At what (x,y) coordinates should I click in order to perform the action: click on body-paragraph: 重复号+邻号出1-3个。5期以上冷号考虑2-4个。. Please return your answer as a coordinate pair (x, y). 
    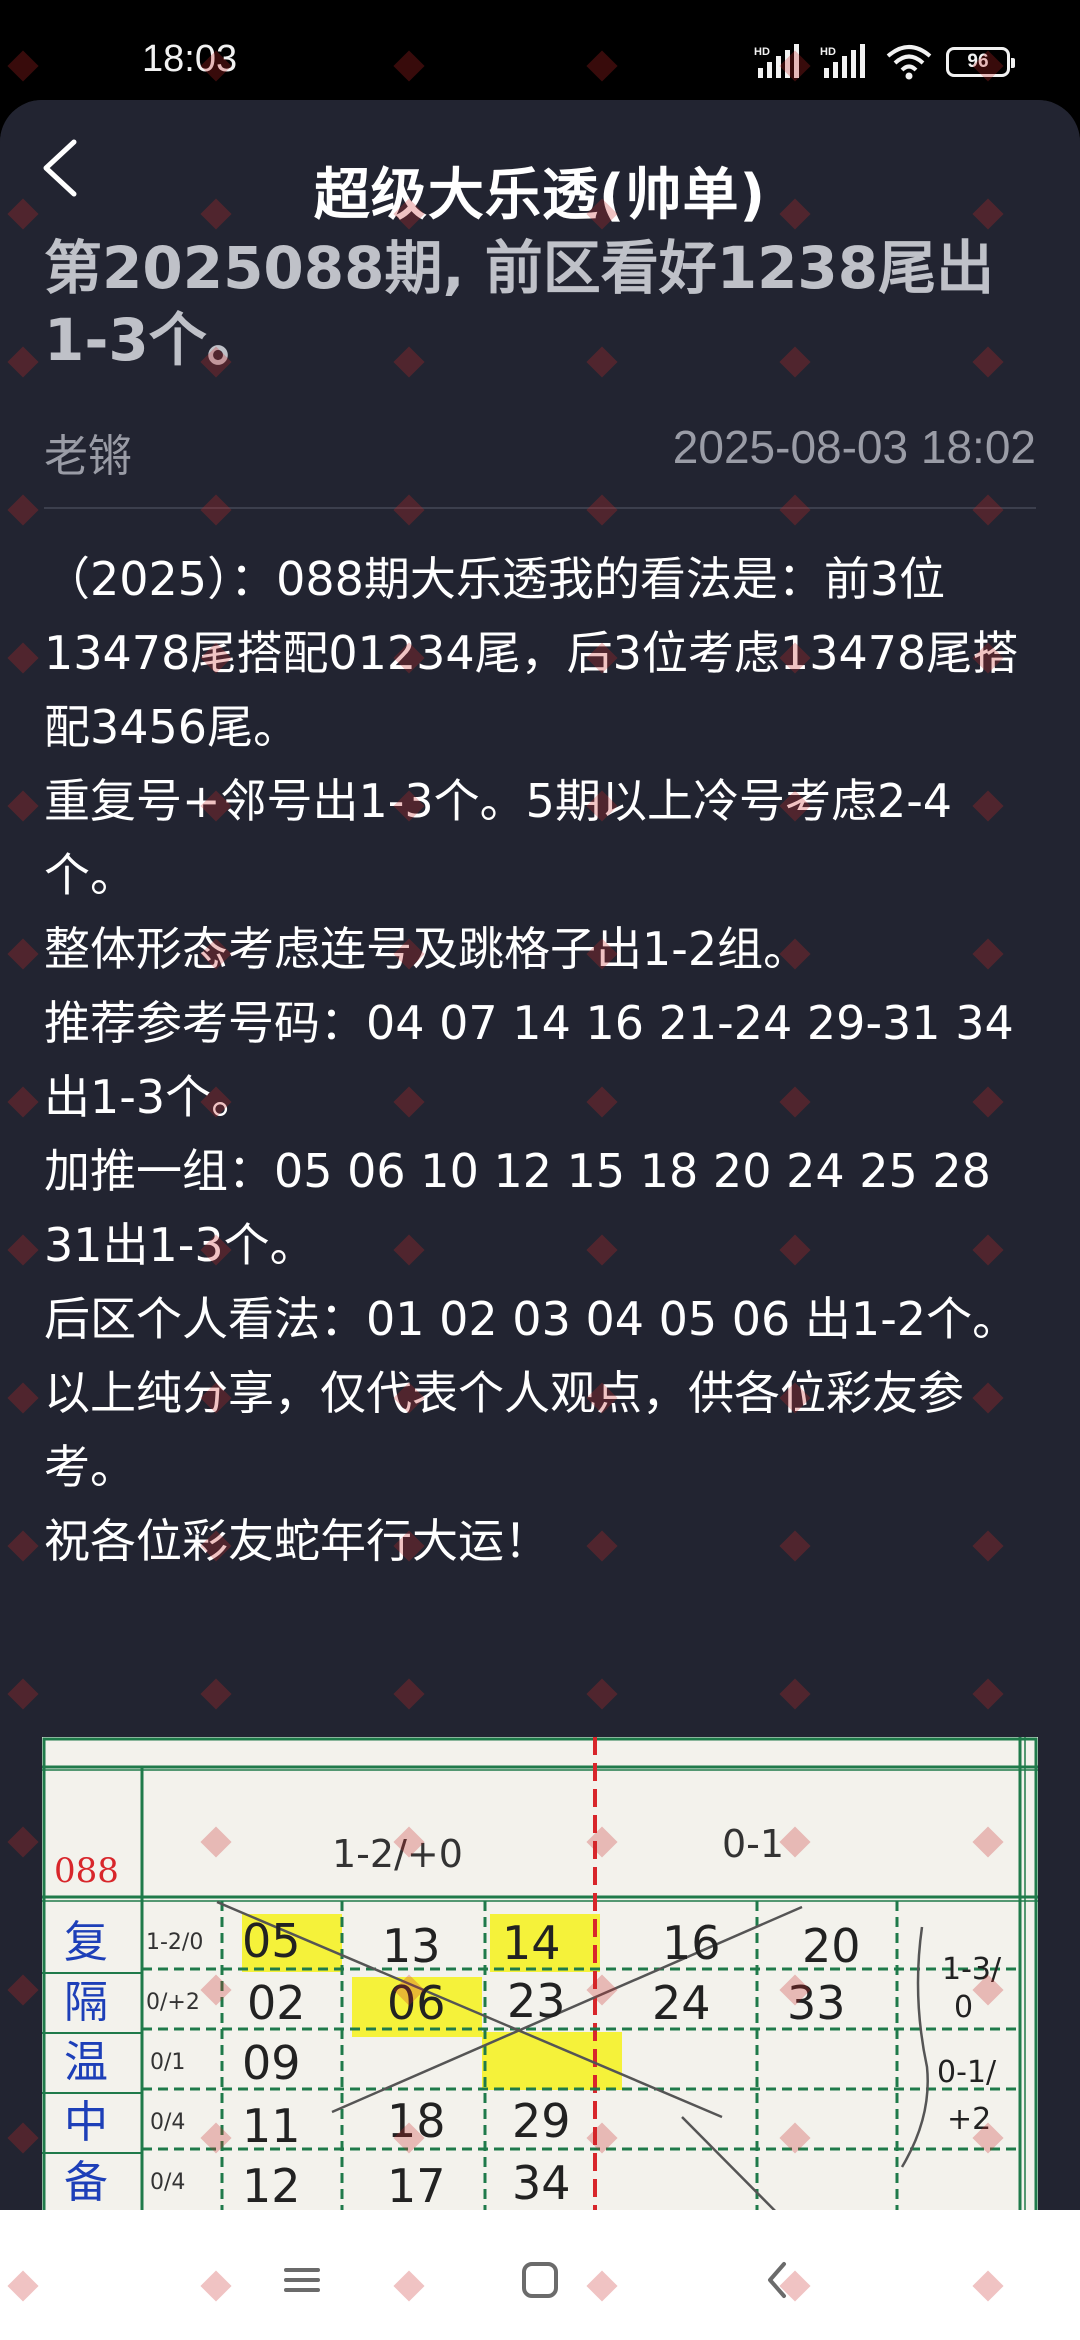
    Looking at the image, I should click on (498, 838).